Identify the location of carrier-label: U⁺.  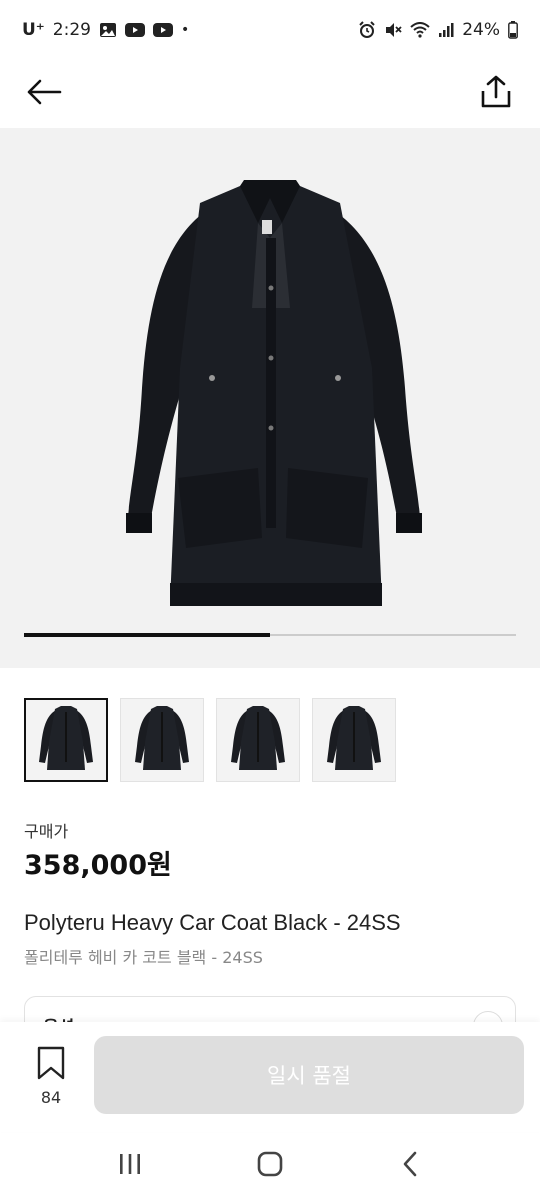
(33, 30).